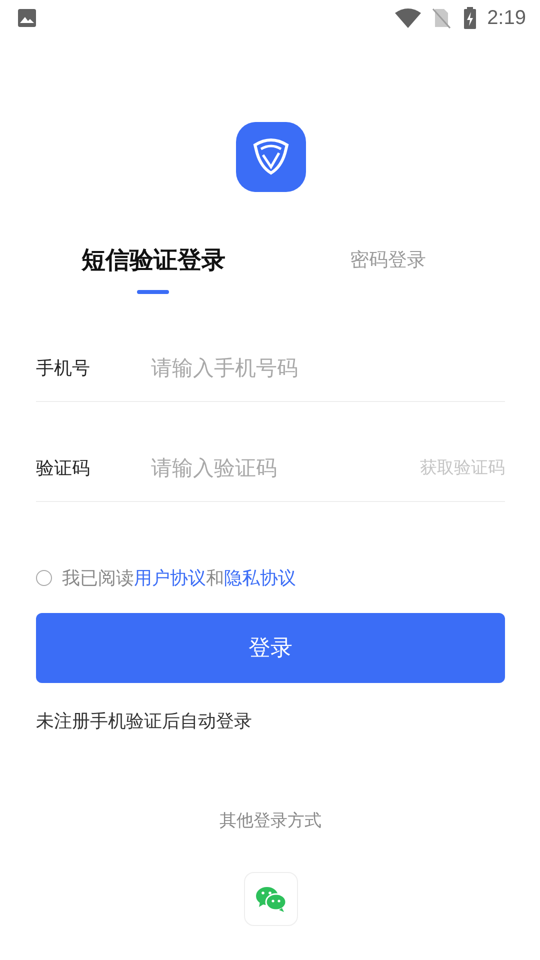 The height and width of the screenshot is (960, 540). Describe the element at coordinates (285, 468) in the screenshot. I see `input-field: 请输入验证码` at that location.